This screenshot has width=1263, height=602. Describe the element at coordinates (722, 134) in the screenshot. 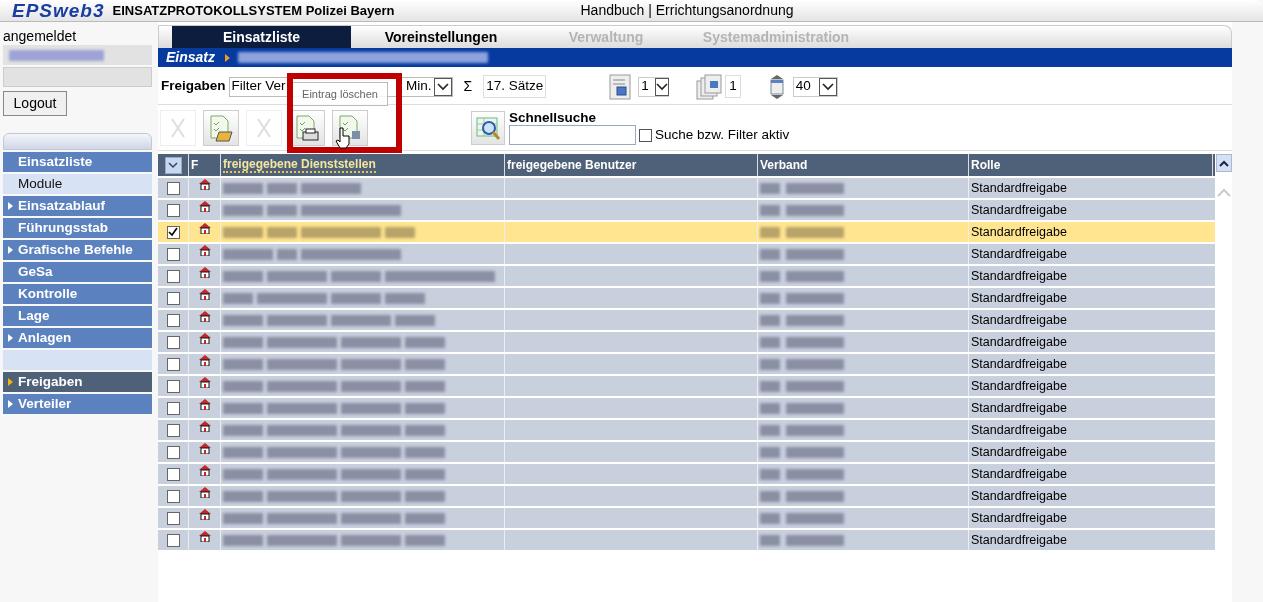

I see `checkbox-label: Suche bzw. Filter aktiv` at that location.